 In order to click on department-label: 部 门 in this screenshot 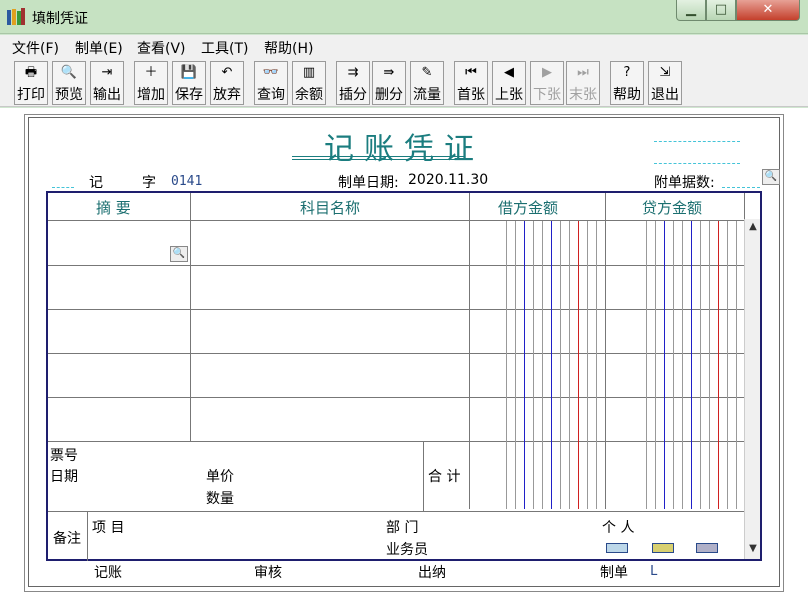, I will do `click(402, 528)`.